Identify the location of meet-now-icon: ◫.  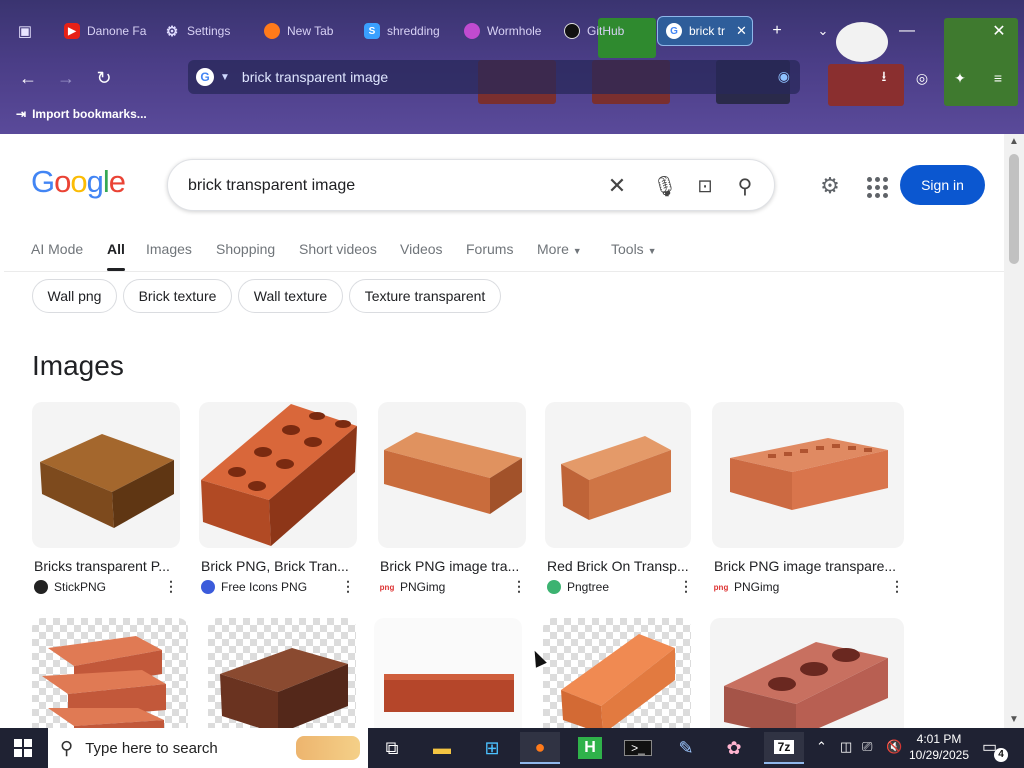
(846, 747).